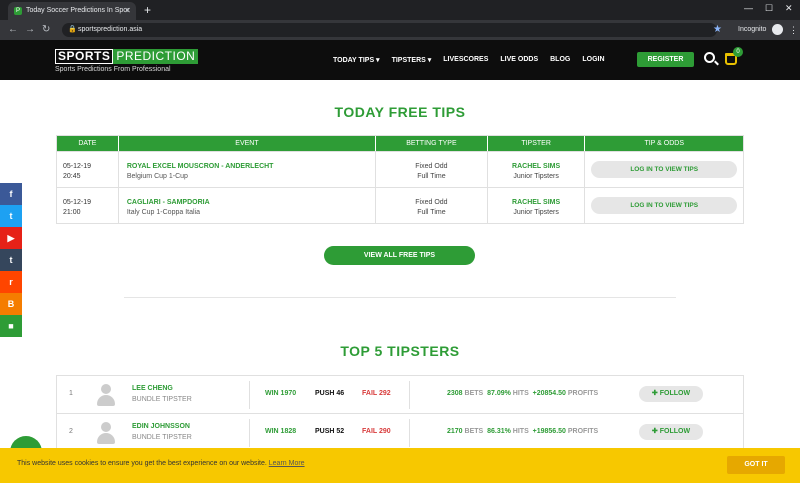  Describe the element at coordinates (11, 216) in the screenshot. I see `twitter-icon: t` at that location.